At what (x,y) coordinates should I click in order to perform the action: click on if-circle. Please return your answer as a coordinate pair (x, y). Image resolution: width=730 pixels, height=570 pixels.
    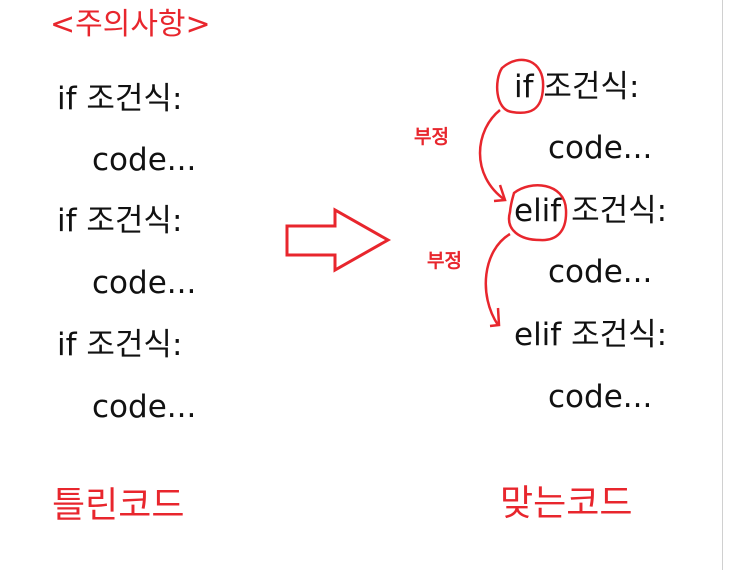
    Looking at the image, I should click on (520, 86).